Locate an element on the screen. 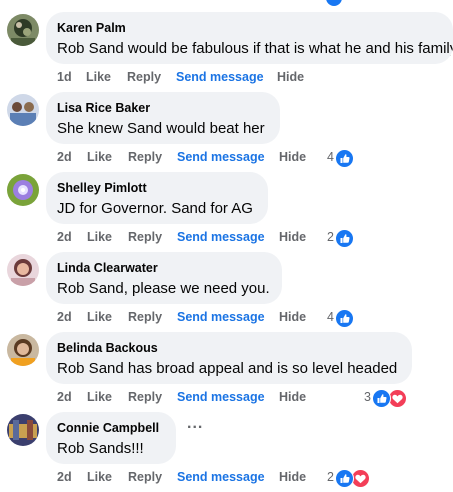  comment-author: Belinda Backous is located at coordinates (228, 348).